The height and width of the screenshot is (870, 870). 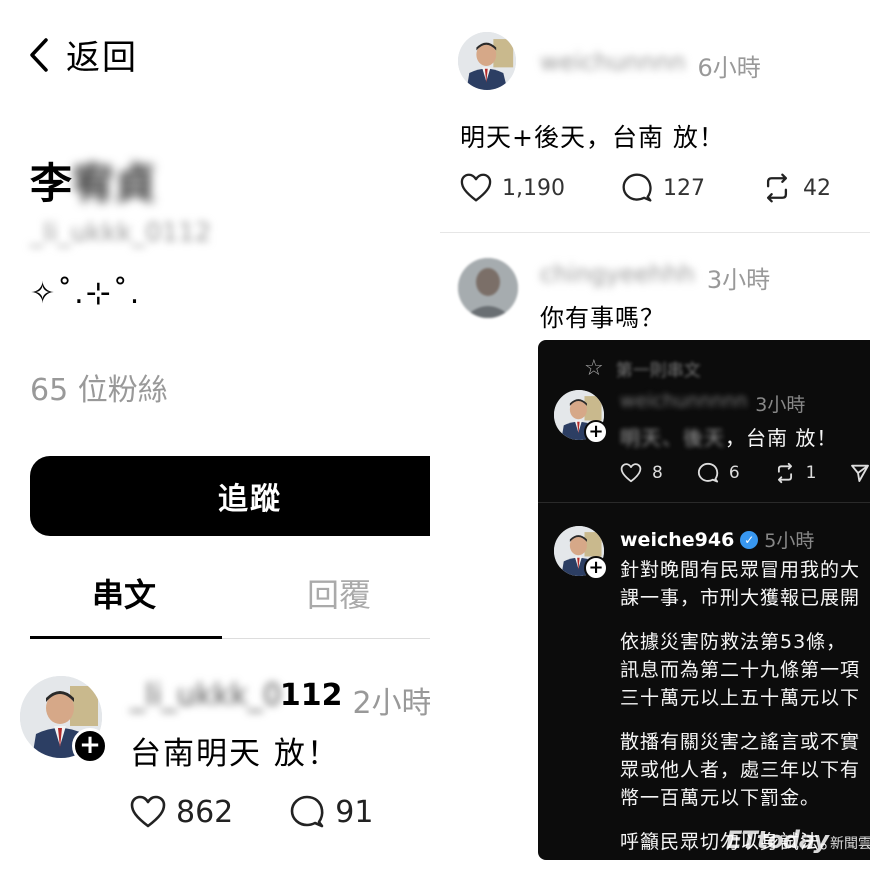 What do you see at coordinates (658, 371) in the screenshot?
I see `pinned-label-text: 第一則串文` at bounding box center [658, 371].